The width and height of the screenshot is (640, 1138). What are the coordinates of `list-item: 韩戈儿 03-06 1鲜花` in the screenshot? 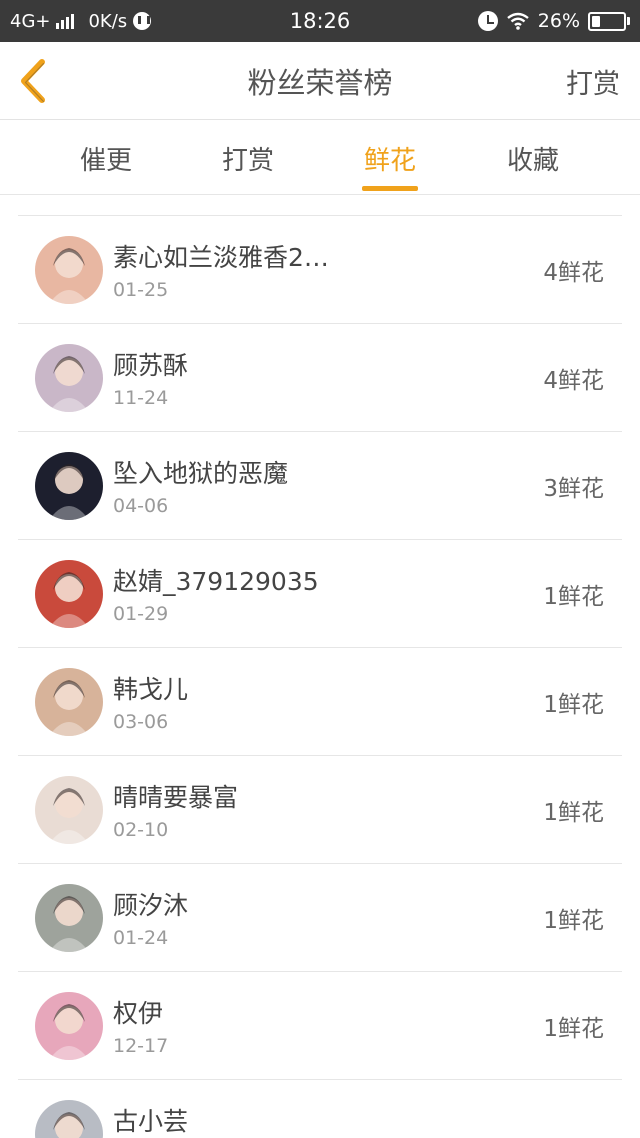 It's located at (320, 702).